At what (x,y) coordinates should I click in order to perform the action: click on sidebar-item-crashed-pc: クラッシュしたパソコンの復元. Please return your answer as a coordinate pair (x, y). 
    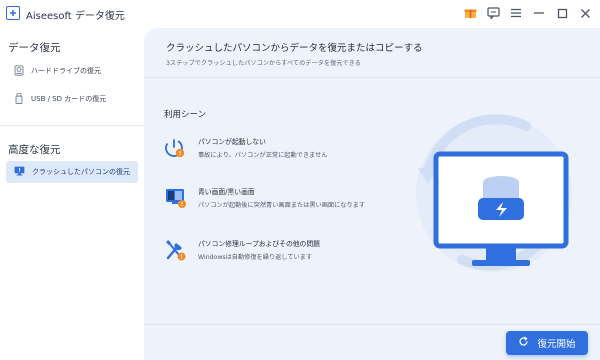
    Looking at the image, I should click on (72, 172).